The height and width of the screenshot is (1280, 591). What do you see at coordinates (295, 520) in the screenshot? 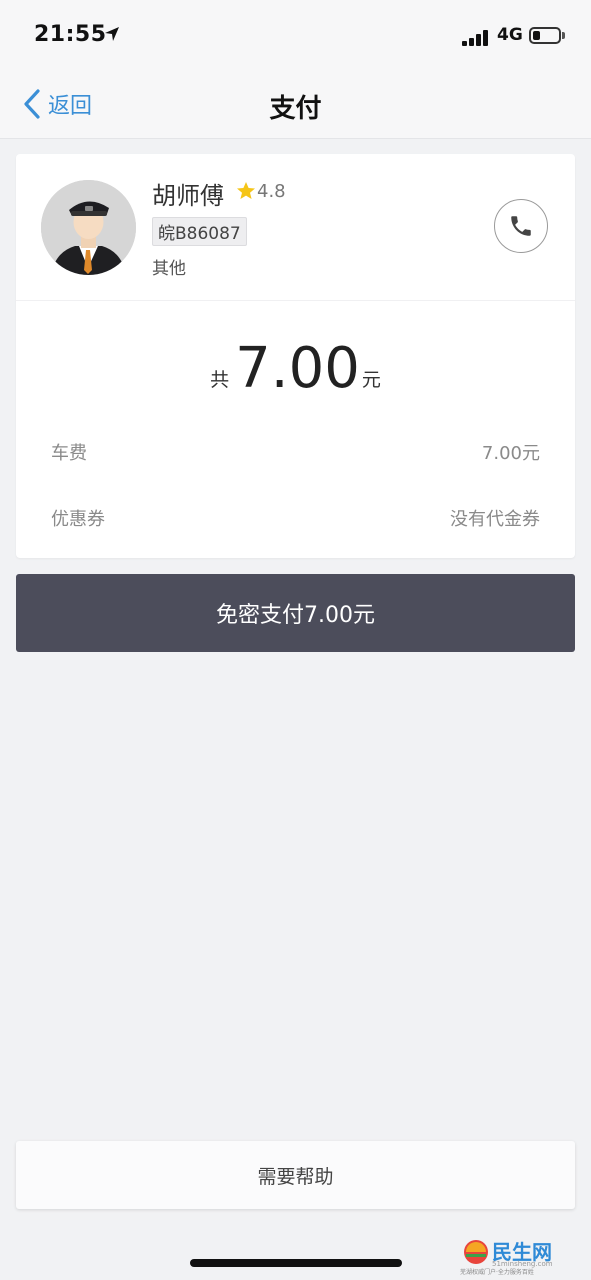
I see `fare-line-coupon: 优惠券 没有代金券` at bounding box center [295, 520].